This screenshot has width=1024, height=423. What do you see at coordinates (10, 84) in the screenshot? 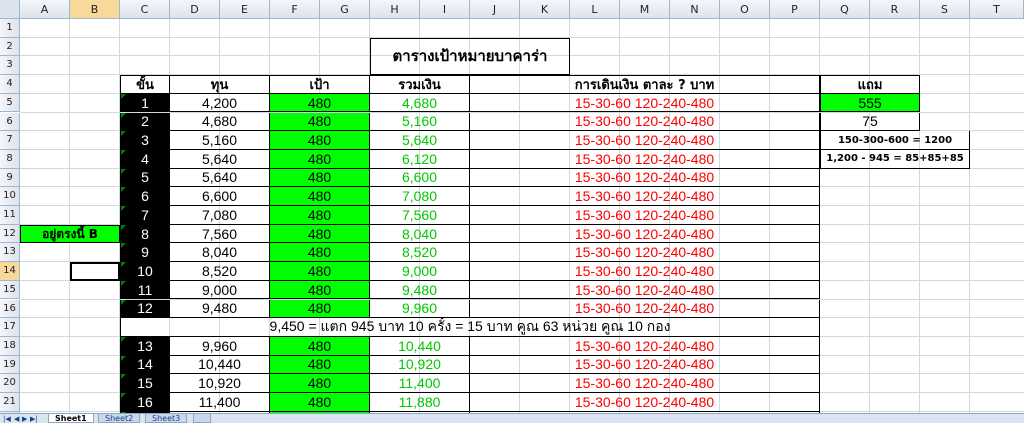
I see `row-header: 4` at bounding box center [10, 84].